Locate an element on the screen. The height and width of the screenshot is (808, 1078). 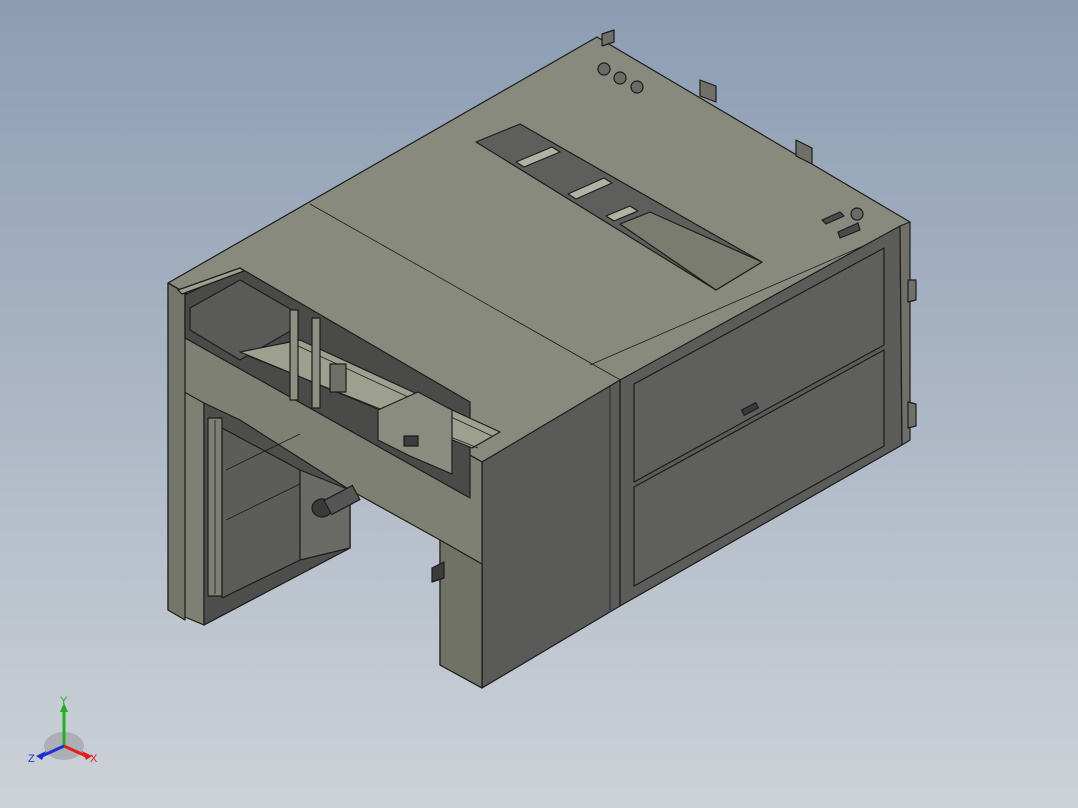
indicator-hole is located at coordinates (857, 214).